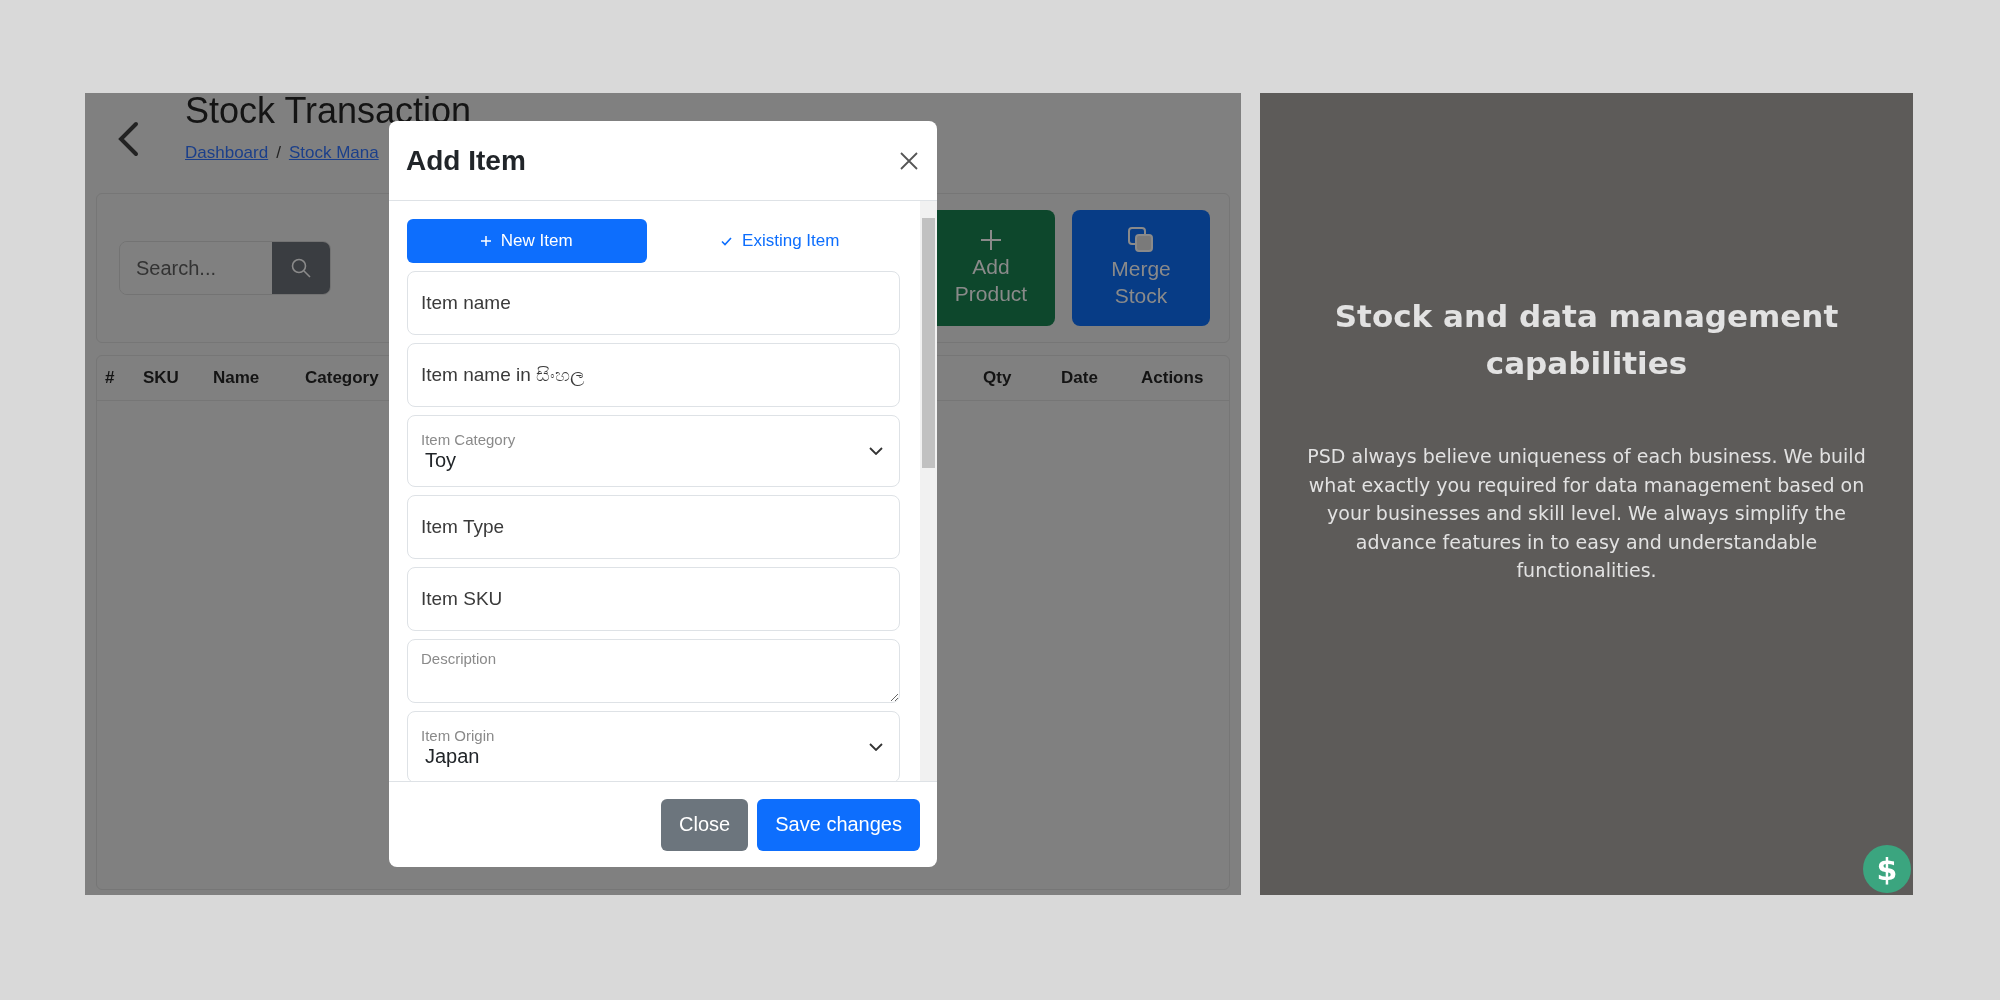  What do you see at coordinates (161, 378) in the screenshot?
I see `column-header: SKU` at bounding box center [161, 378].